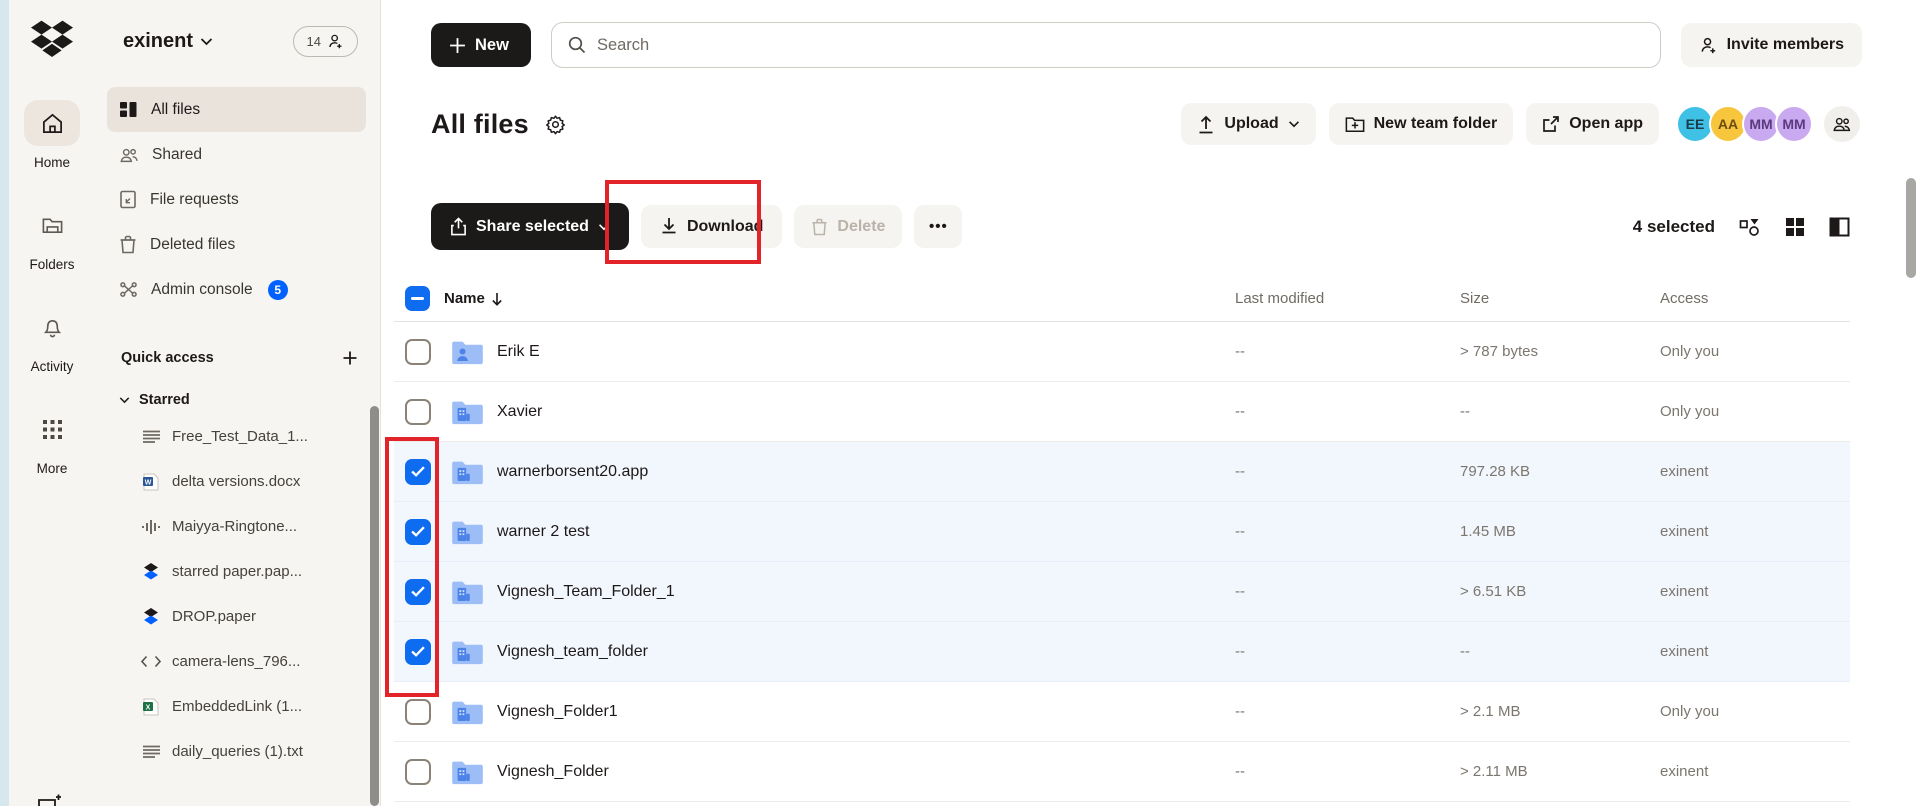  I want to click on sidebar-item-shared: Shared, so click(236, 154).